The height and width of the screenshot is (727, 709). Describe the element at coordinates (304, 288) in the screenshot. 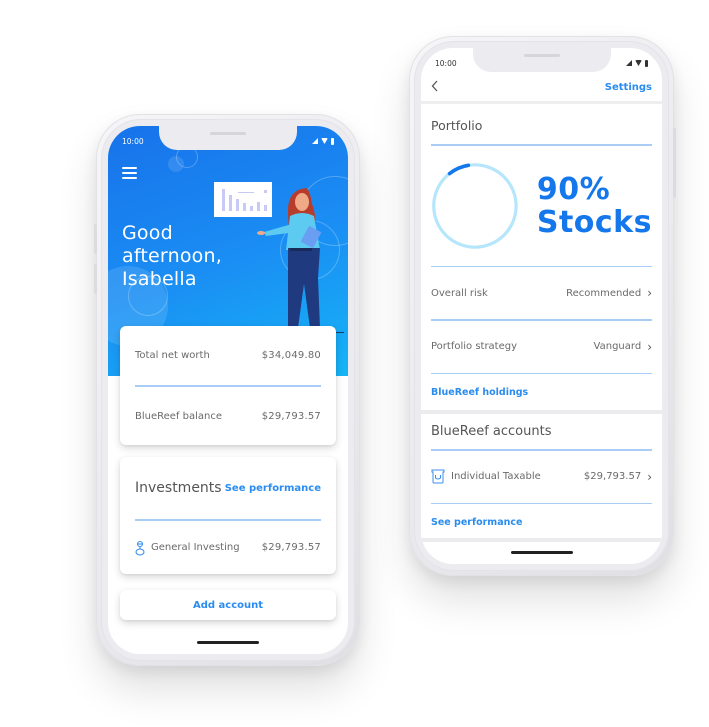

I see `pants` at that location.